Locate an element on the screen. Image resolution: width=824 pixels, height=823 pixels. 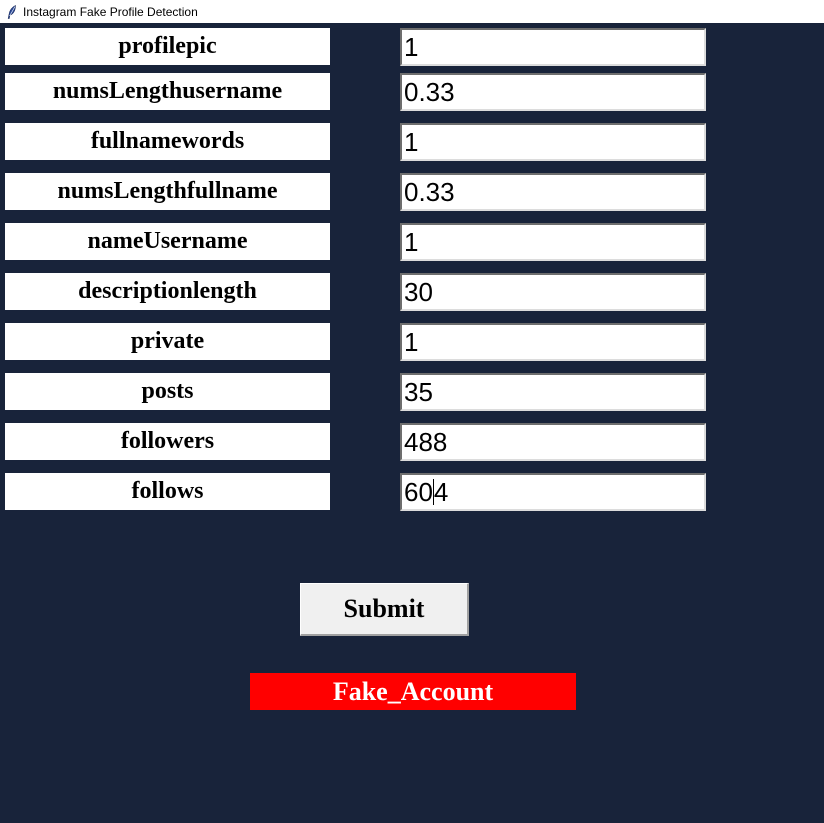
follows-input: 604 is located at coordinates (553, 492).